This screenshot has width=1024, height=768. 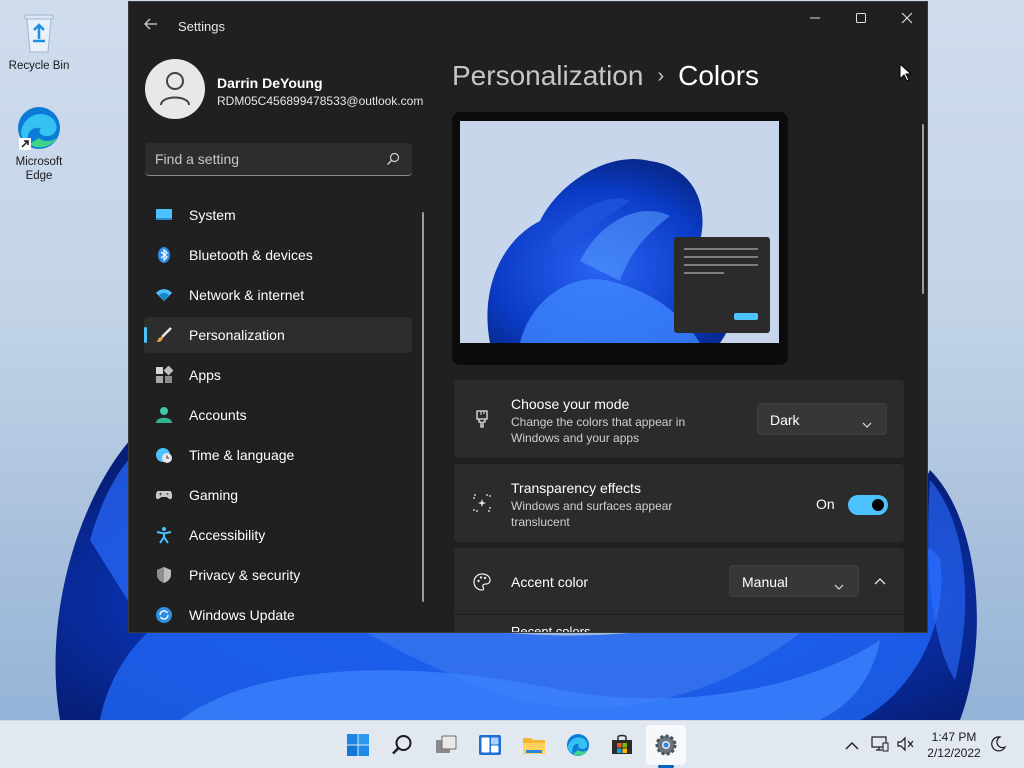 I want to click on avatar, so click(x=175, y=89).